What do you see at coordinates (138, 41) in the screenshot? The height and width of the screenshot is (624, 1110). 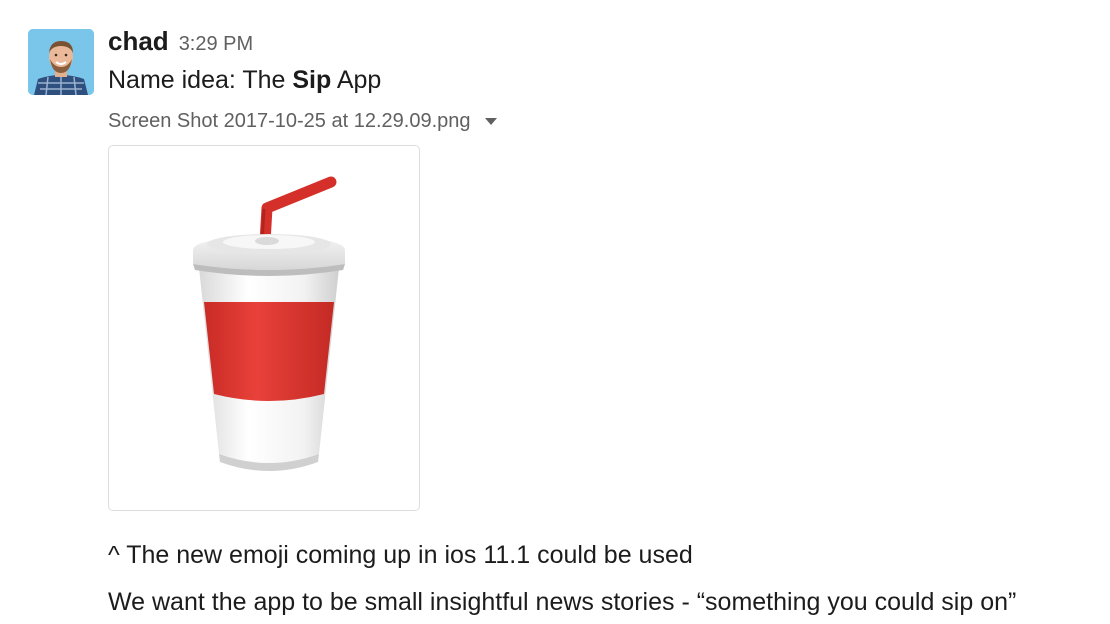 I see `author-name: chad` at bounding box center [138, 41].